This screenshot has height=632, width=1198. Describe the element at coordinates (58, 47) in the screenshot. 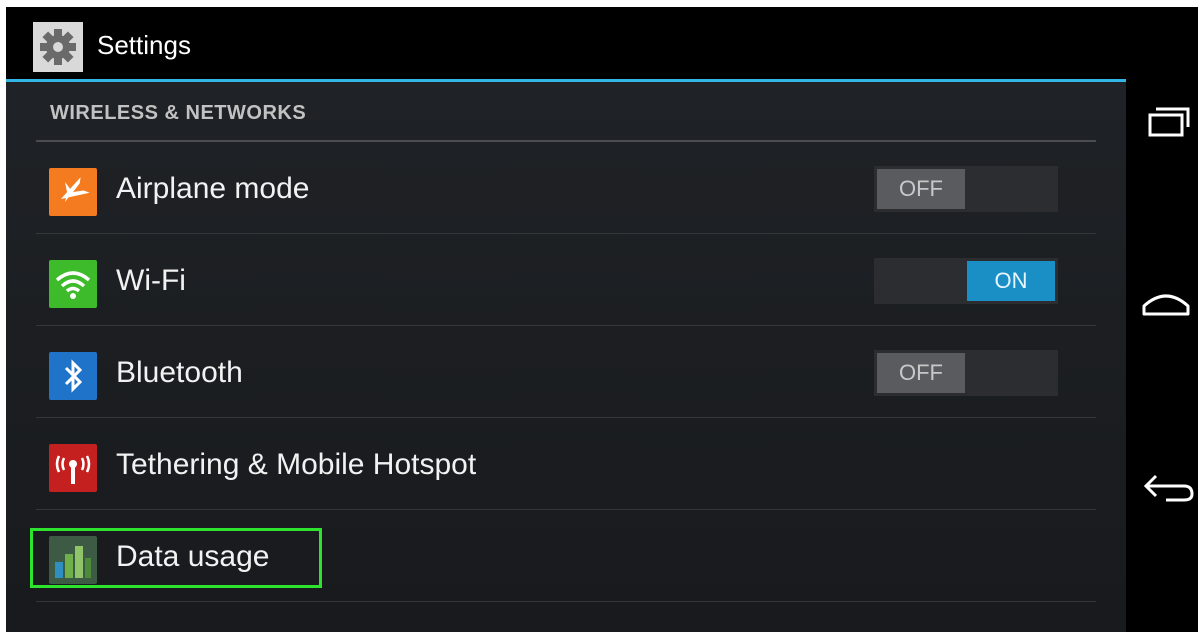

I see `gear-icon` at that location.